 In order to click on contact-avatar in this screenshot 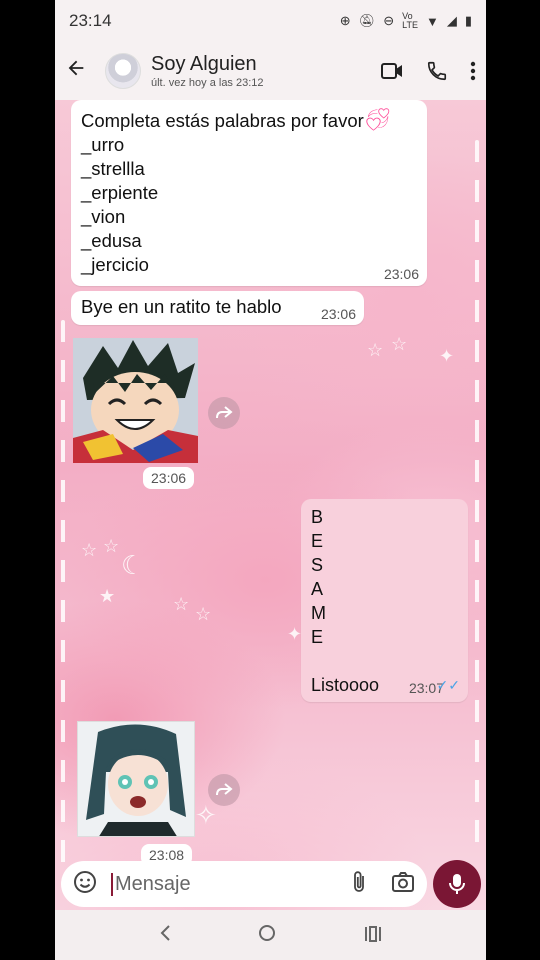, I will do `click(123, 71)`.